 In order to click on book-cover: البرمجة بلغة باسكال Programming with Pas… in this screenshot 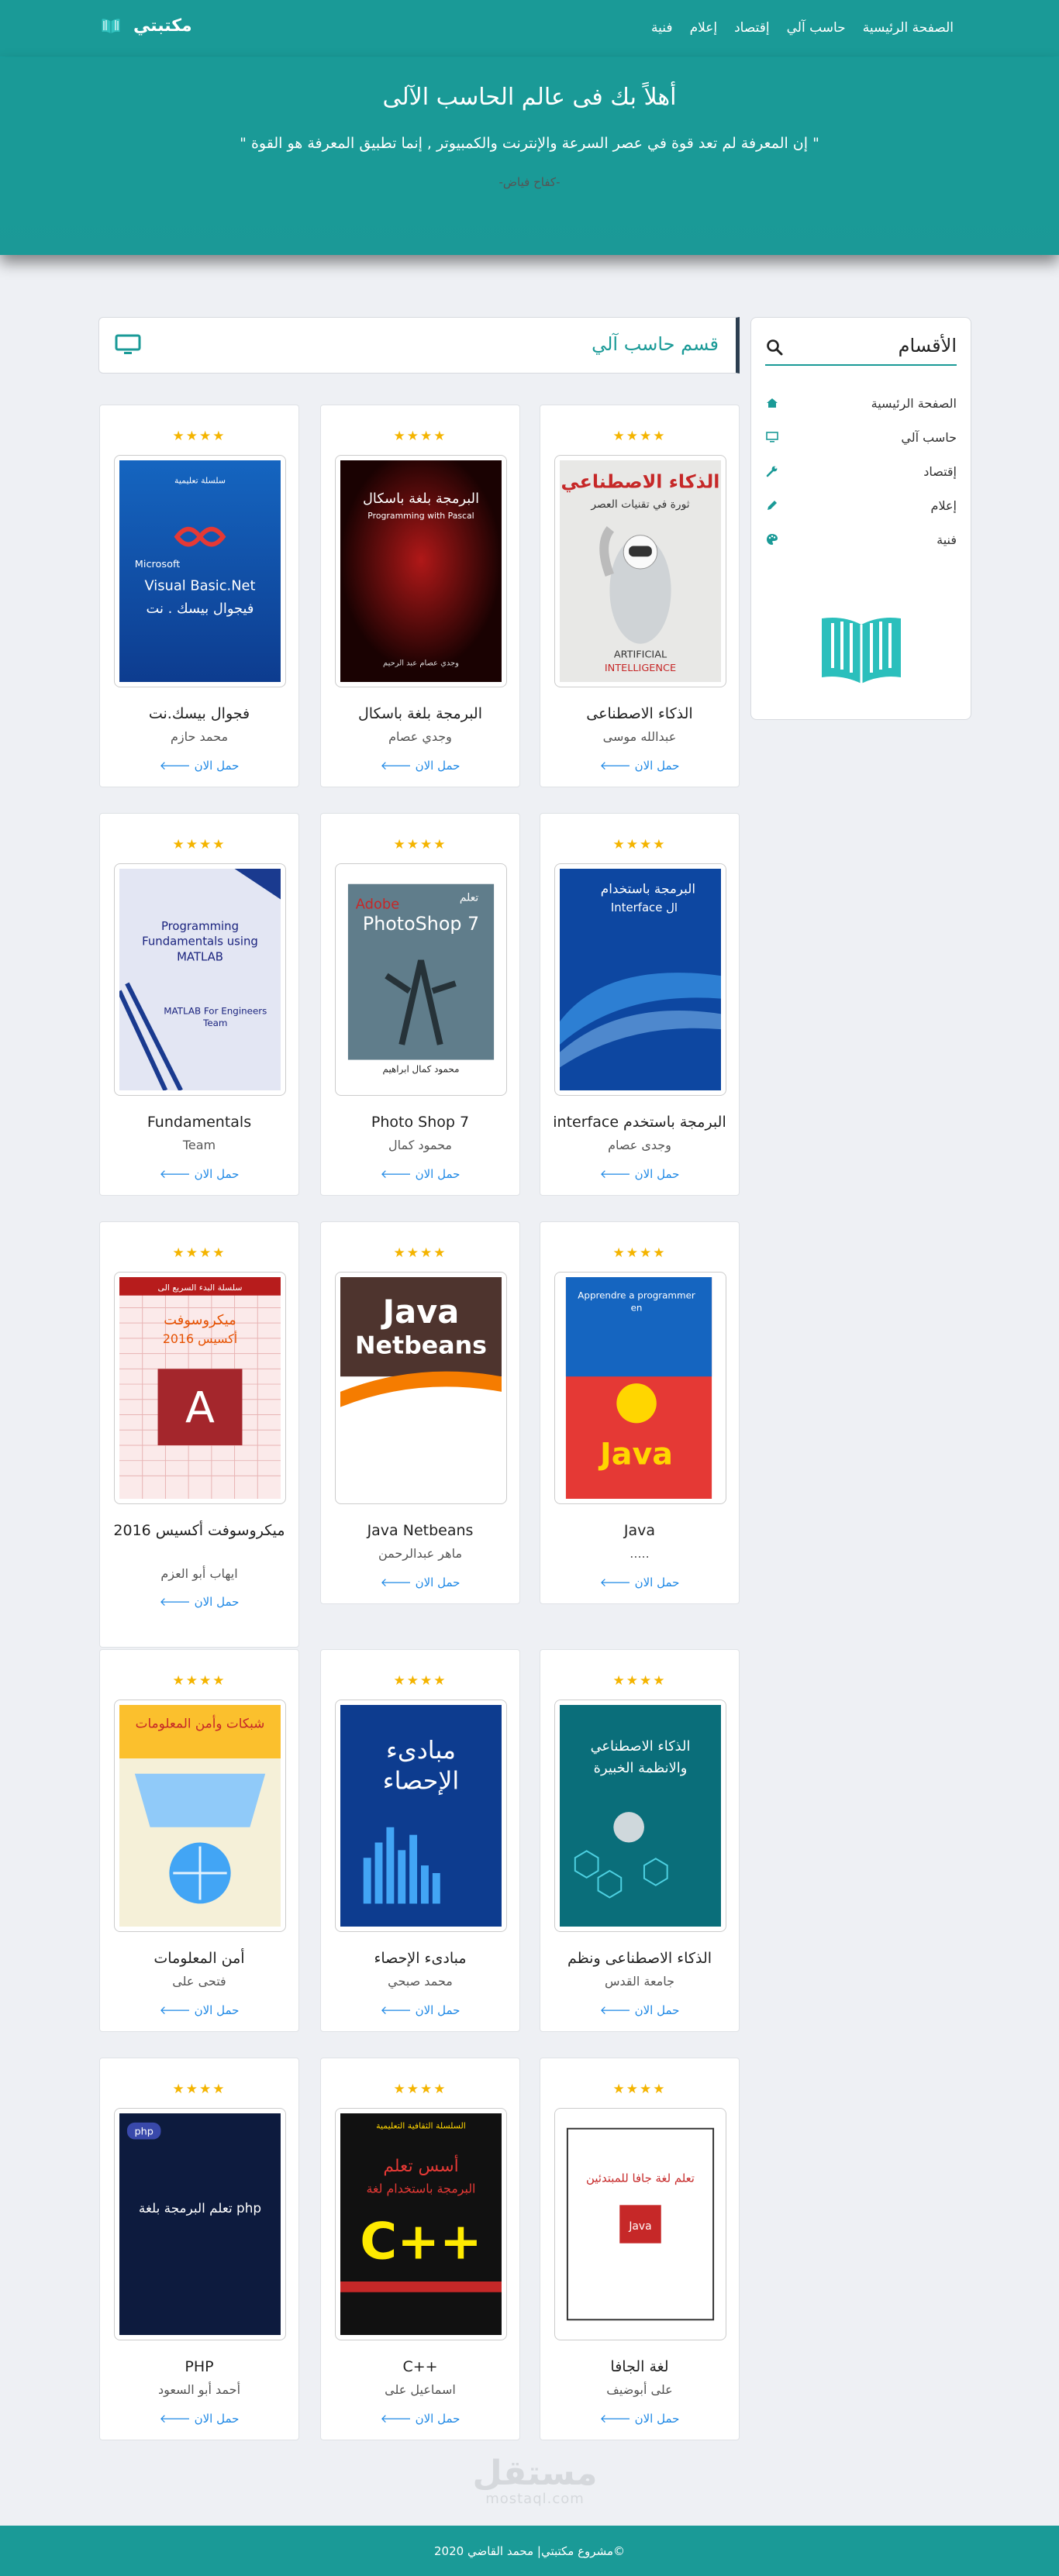, I will do `click(421, 571)`.